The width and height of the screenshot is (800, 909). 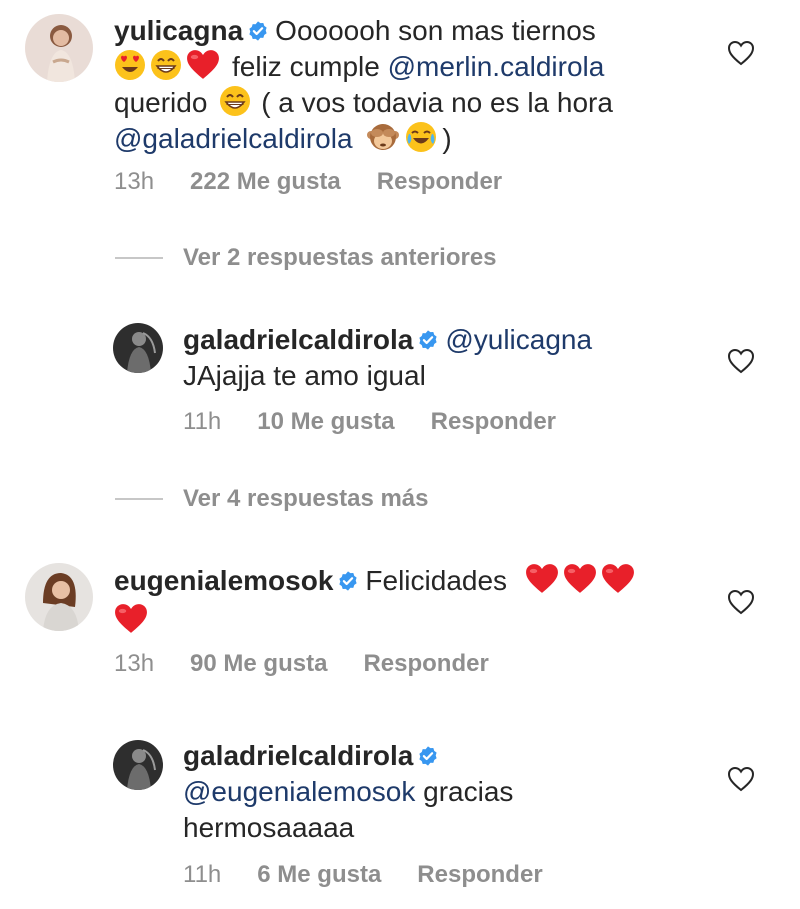 What do you see at coordinates (265, 181) in the screenshot?
I see `likes-count: 222 Me gusta` at bounding box center [265, 181].